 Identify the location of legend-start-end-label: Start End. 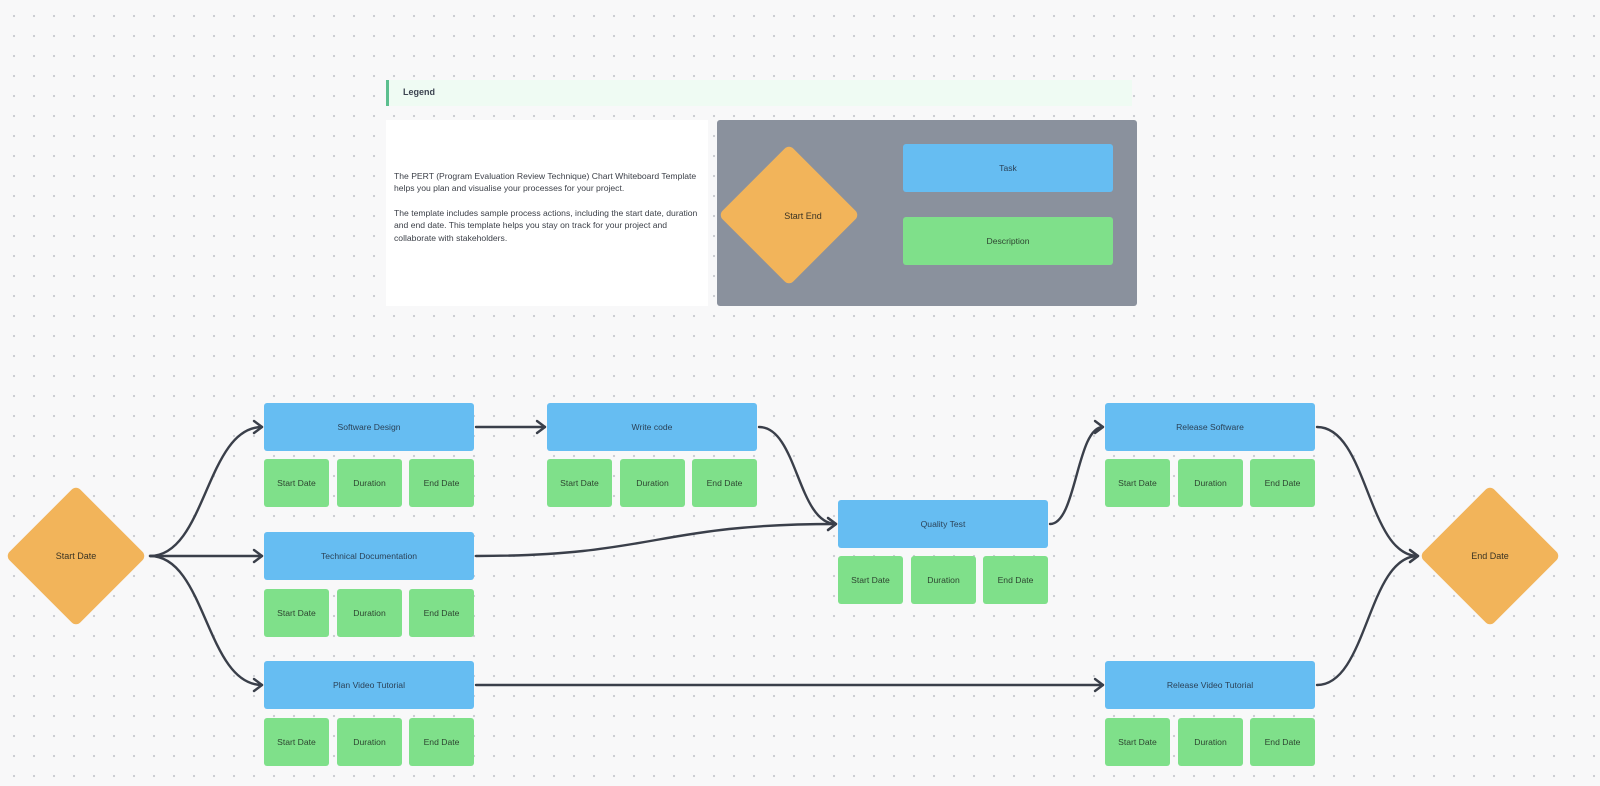
(803, 216).